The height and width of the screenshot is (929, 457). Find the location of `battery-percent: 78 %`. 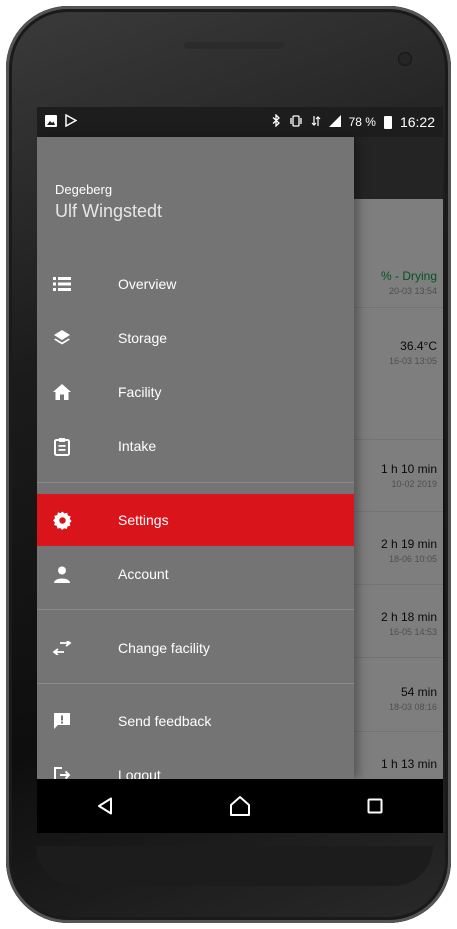

battery-percent: 78 % is located at coordinates (362, 122).